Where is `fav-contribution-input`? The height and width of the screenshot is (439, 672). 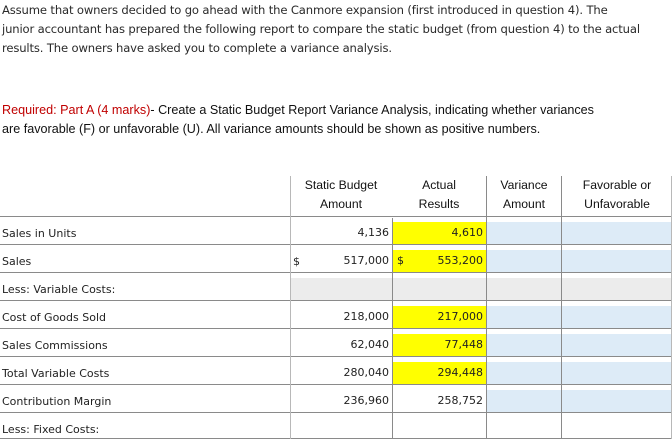 fav-contribution-input is located at coordinates (617, 401).